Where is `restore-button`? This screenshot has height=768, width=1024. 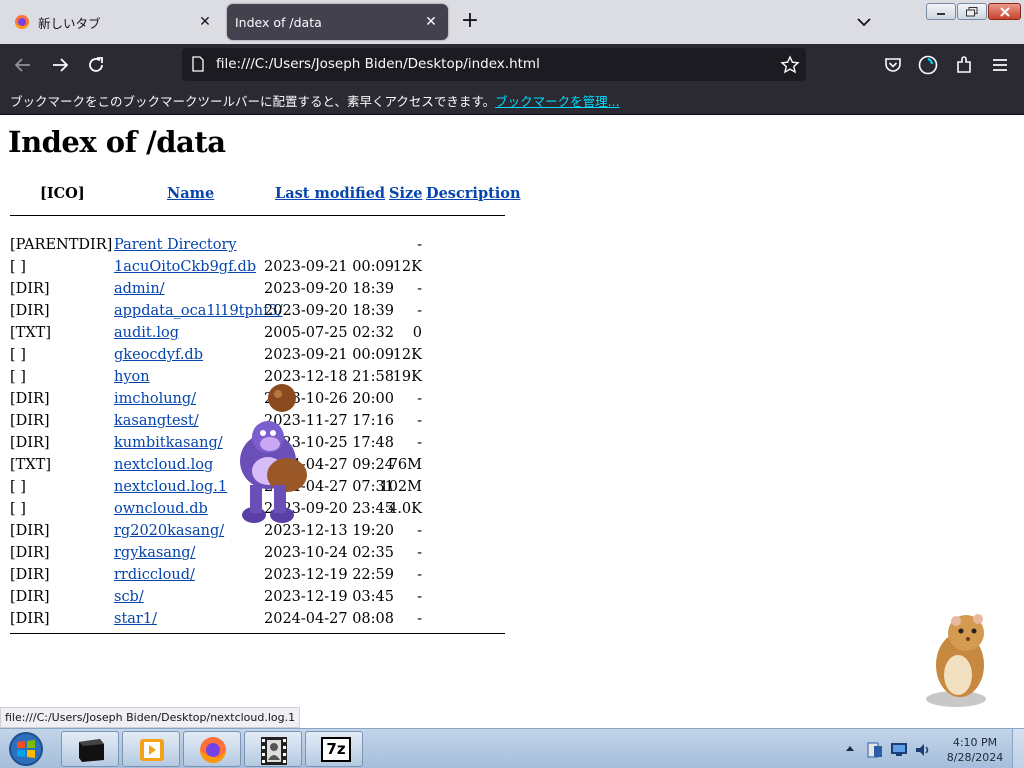 restore-button is located at coordinates (972, 11).